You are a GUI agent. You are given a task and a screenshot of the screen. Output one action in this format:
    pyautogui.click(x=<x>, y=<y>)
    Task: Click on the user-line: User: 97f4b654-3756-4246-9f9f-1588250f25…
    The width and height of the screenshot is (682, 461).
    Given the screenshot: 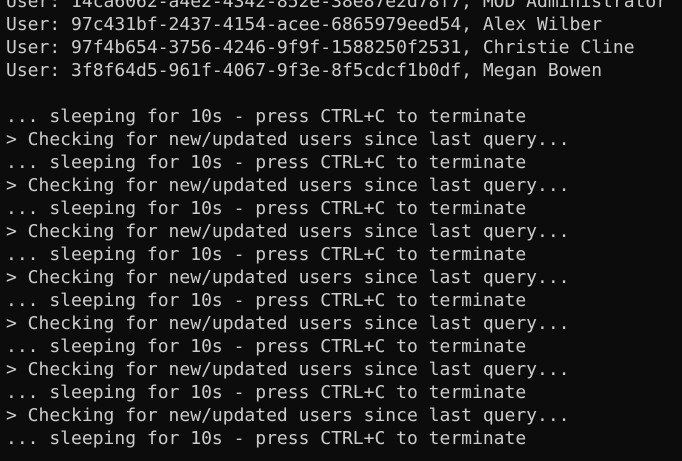 What is the action you would take?
    pyautogui.click(x=320, y=47)
    